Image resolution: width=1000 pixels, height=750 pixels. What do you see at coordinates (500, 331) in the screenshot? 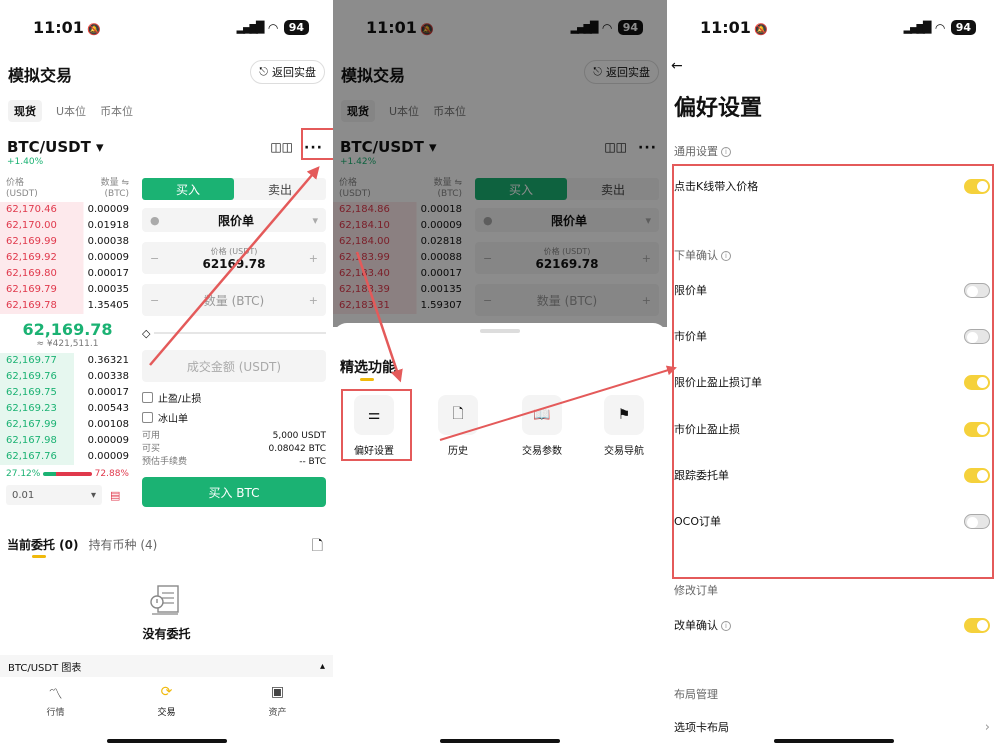
I see `sheet-grabber` at bounding box center [500, 331].